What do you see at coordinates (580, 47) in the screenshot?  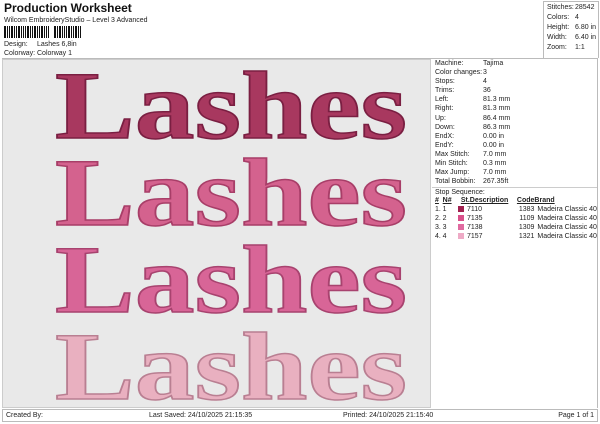 I see `stat-value: 1:1` at bounding box center [580, 47].